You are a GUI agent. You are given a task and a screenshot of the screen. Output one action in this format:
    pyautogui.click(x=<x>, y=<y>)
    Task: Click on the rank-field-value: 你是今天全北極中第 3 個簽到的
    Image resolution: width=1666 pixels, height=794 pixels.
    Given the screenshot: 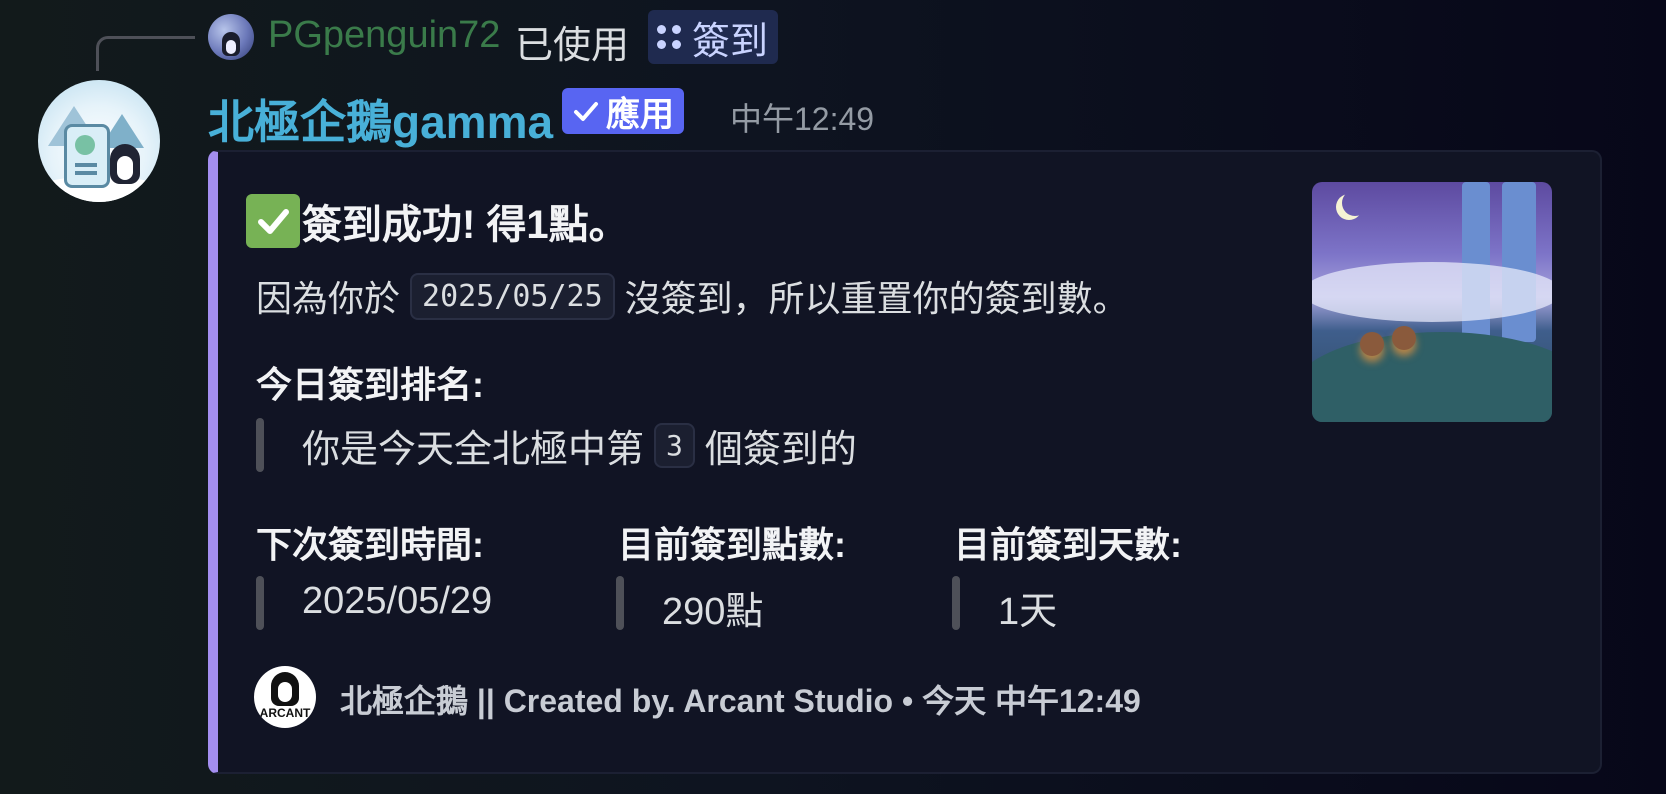 What is the action you would take?
    pyautogui.click(x=579, y=445)
    